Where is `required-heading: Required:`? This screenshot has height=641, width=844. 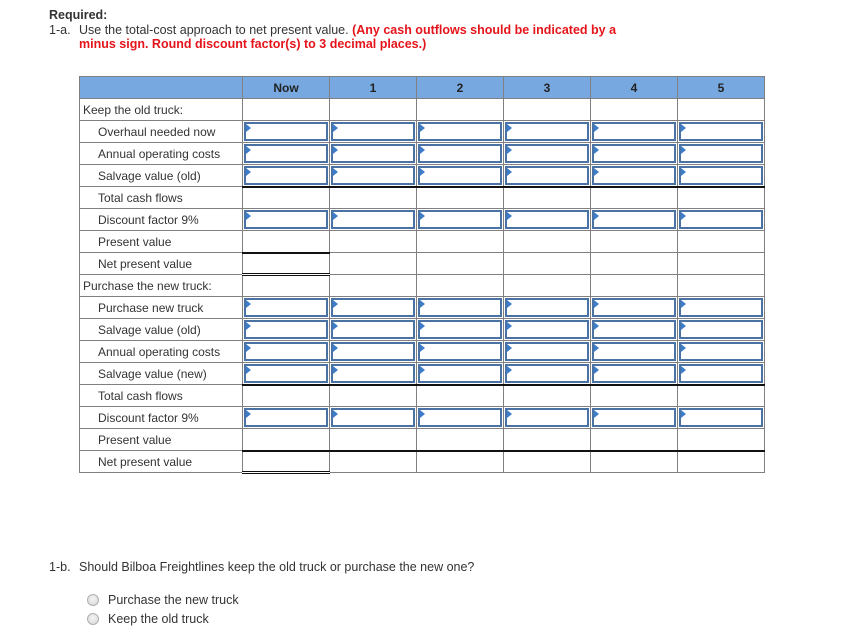
required-heading: Required: is located at coordinates (78, 15).